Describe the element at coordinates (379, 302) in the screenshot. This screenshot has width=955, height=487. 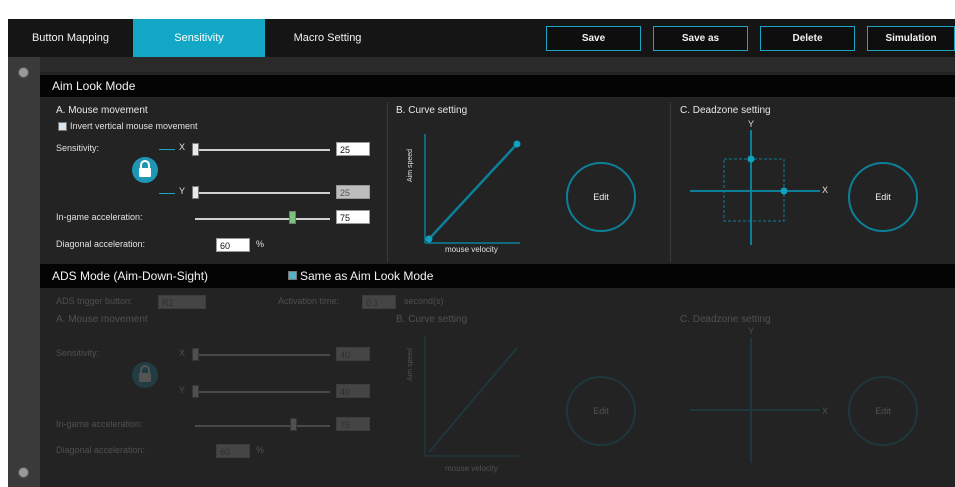
I see `ads-release-value: 0.1` at that location.